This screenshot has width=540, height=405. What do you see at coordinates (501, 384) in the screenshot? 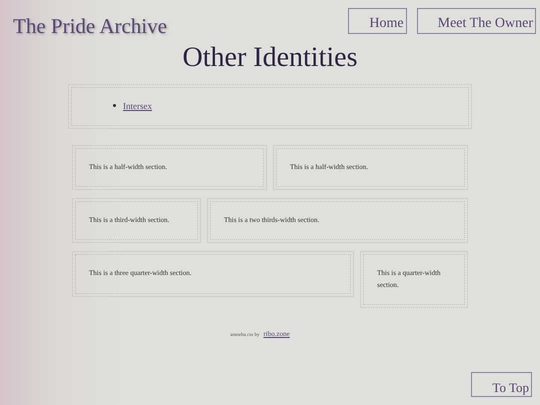
I see `to-top-button: To Top` at bounding box center [501, 384].